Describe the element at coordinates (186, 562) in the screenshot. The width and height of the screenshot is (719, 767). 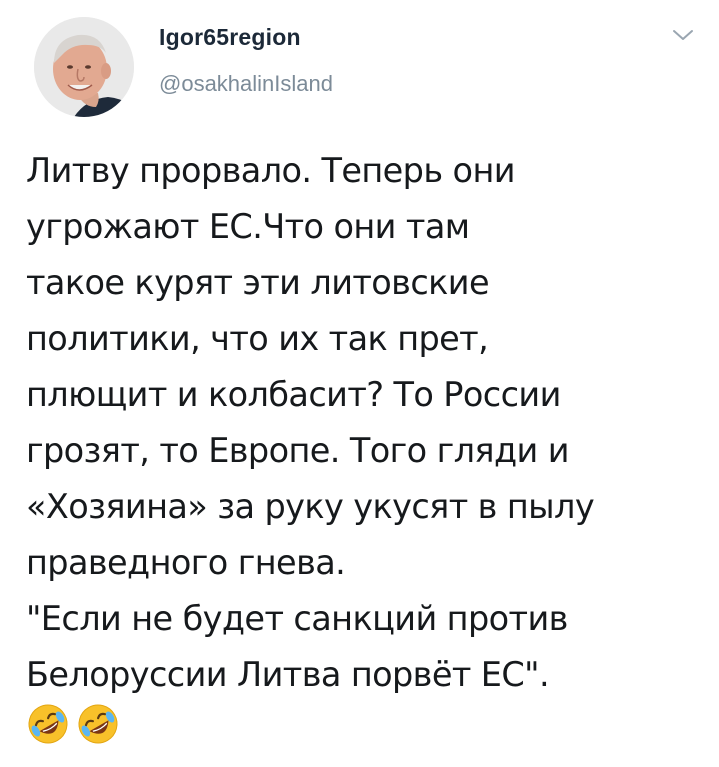
I see `tweet-text-line: праведного гнева.` at that location.